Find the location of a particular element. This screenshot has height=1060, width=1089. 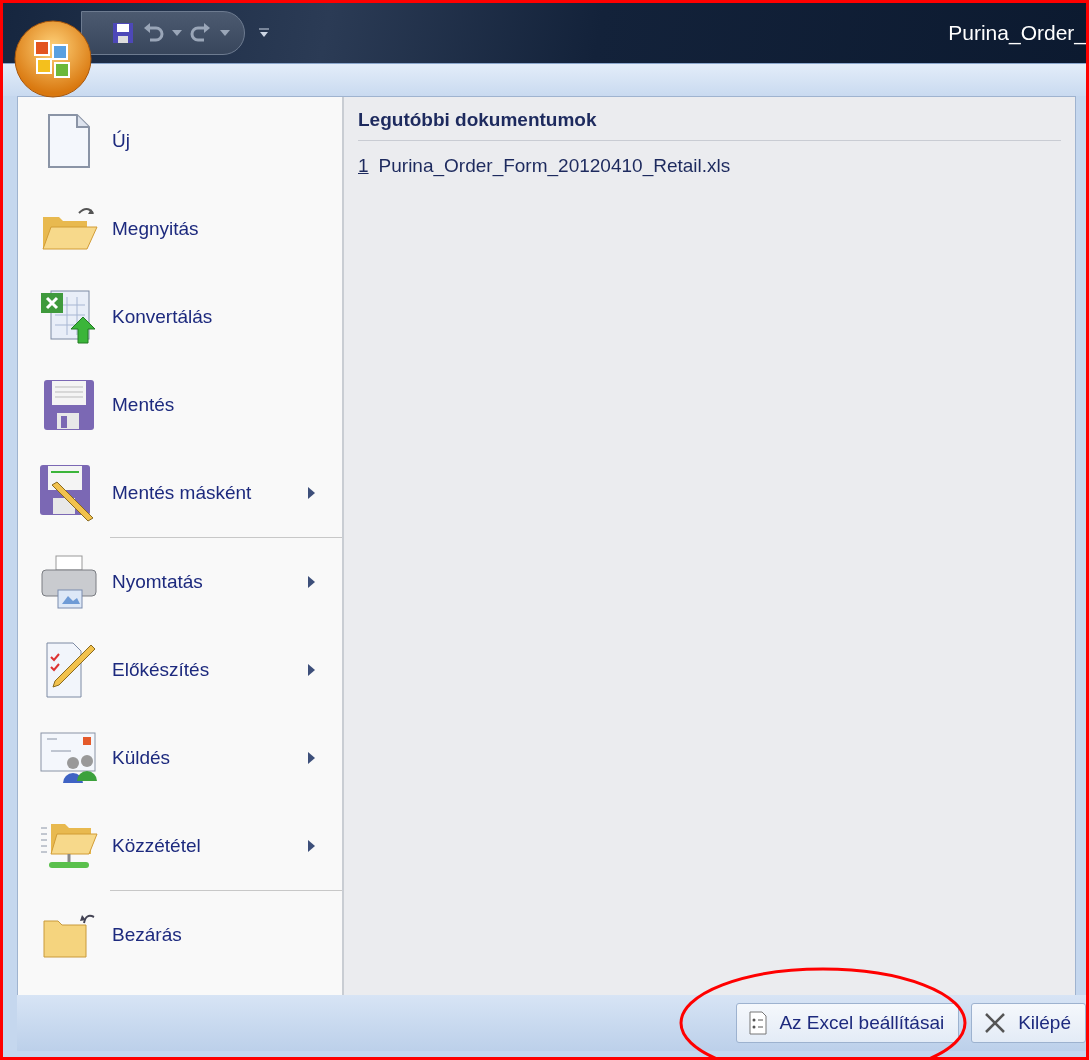

menu-item: Konvertálás is located at coordinates (180, 317).